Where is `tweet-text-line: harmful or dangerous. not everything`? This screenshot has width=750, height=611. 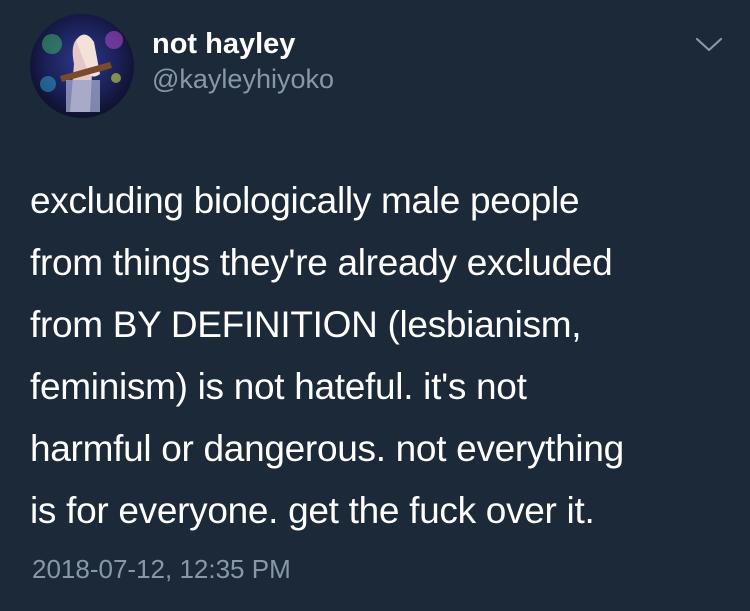
tweet-text-line: harmful or dangerous. not everything is located at coordinates (327, 448).